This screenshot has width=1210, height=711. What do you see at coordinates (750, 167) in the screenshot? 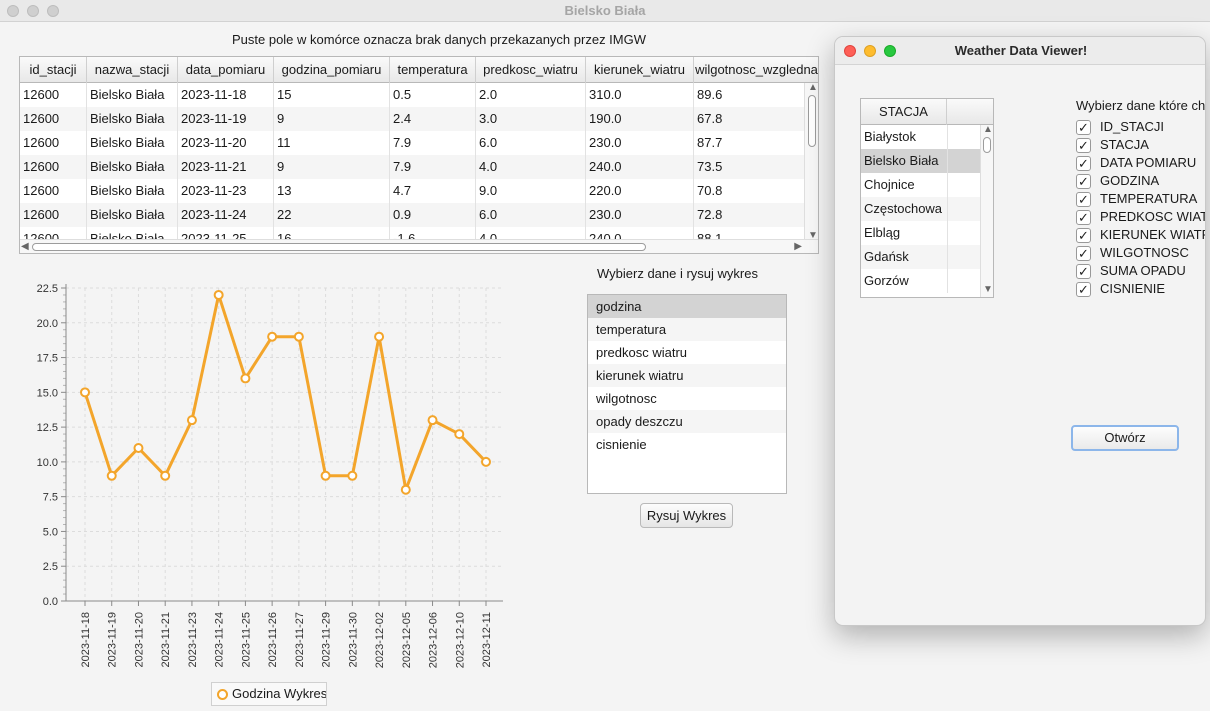
I see `table-cell: 73.5` at bounding box center [750, 167].